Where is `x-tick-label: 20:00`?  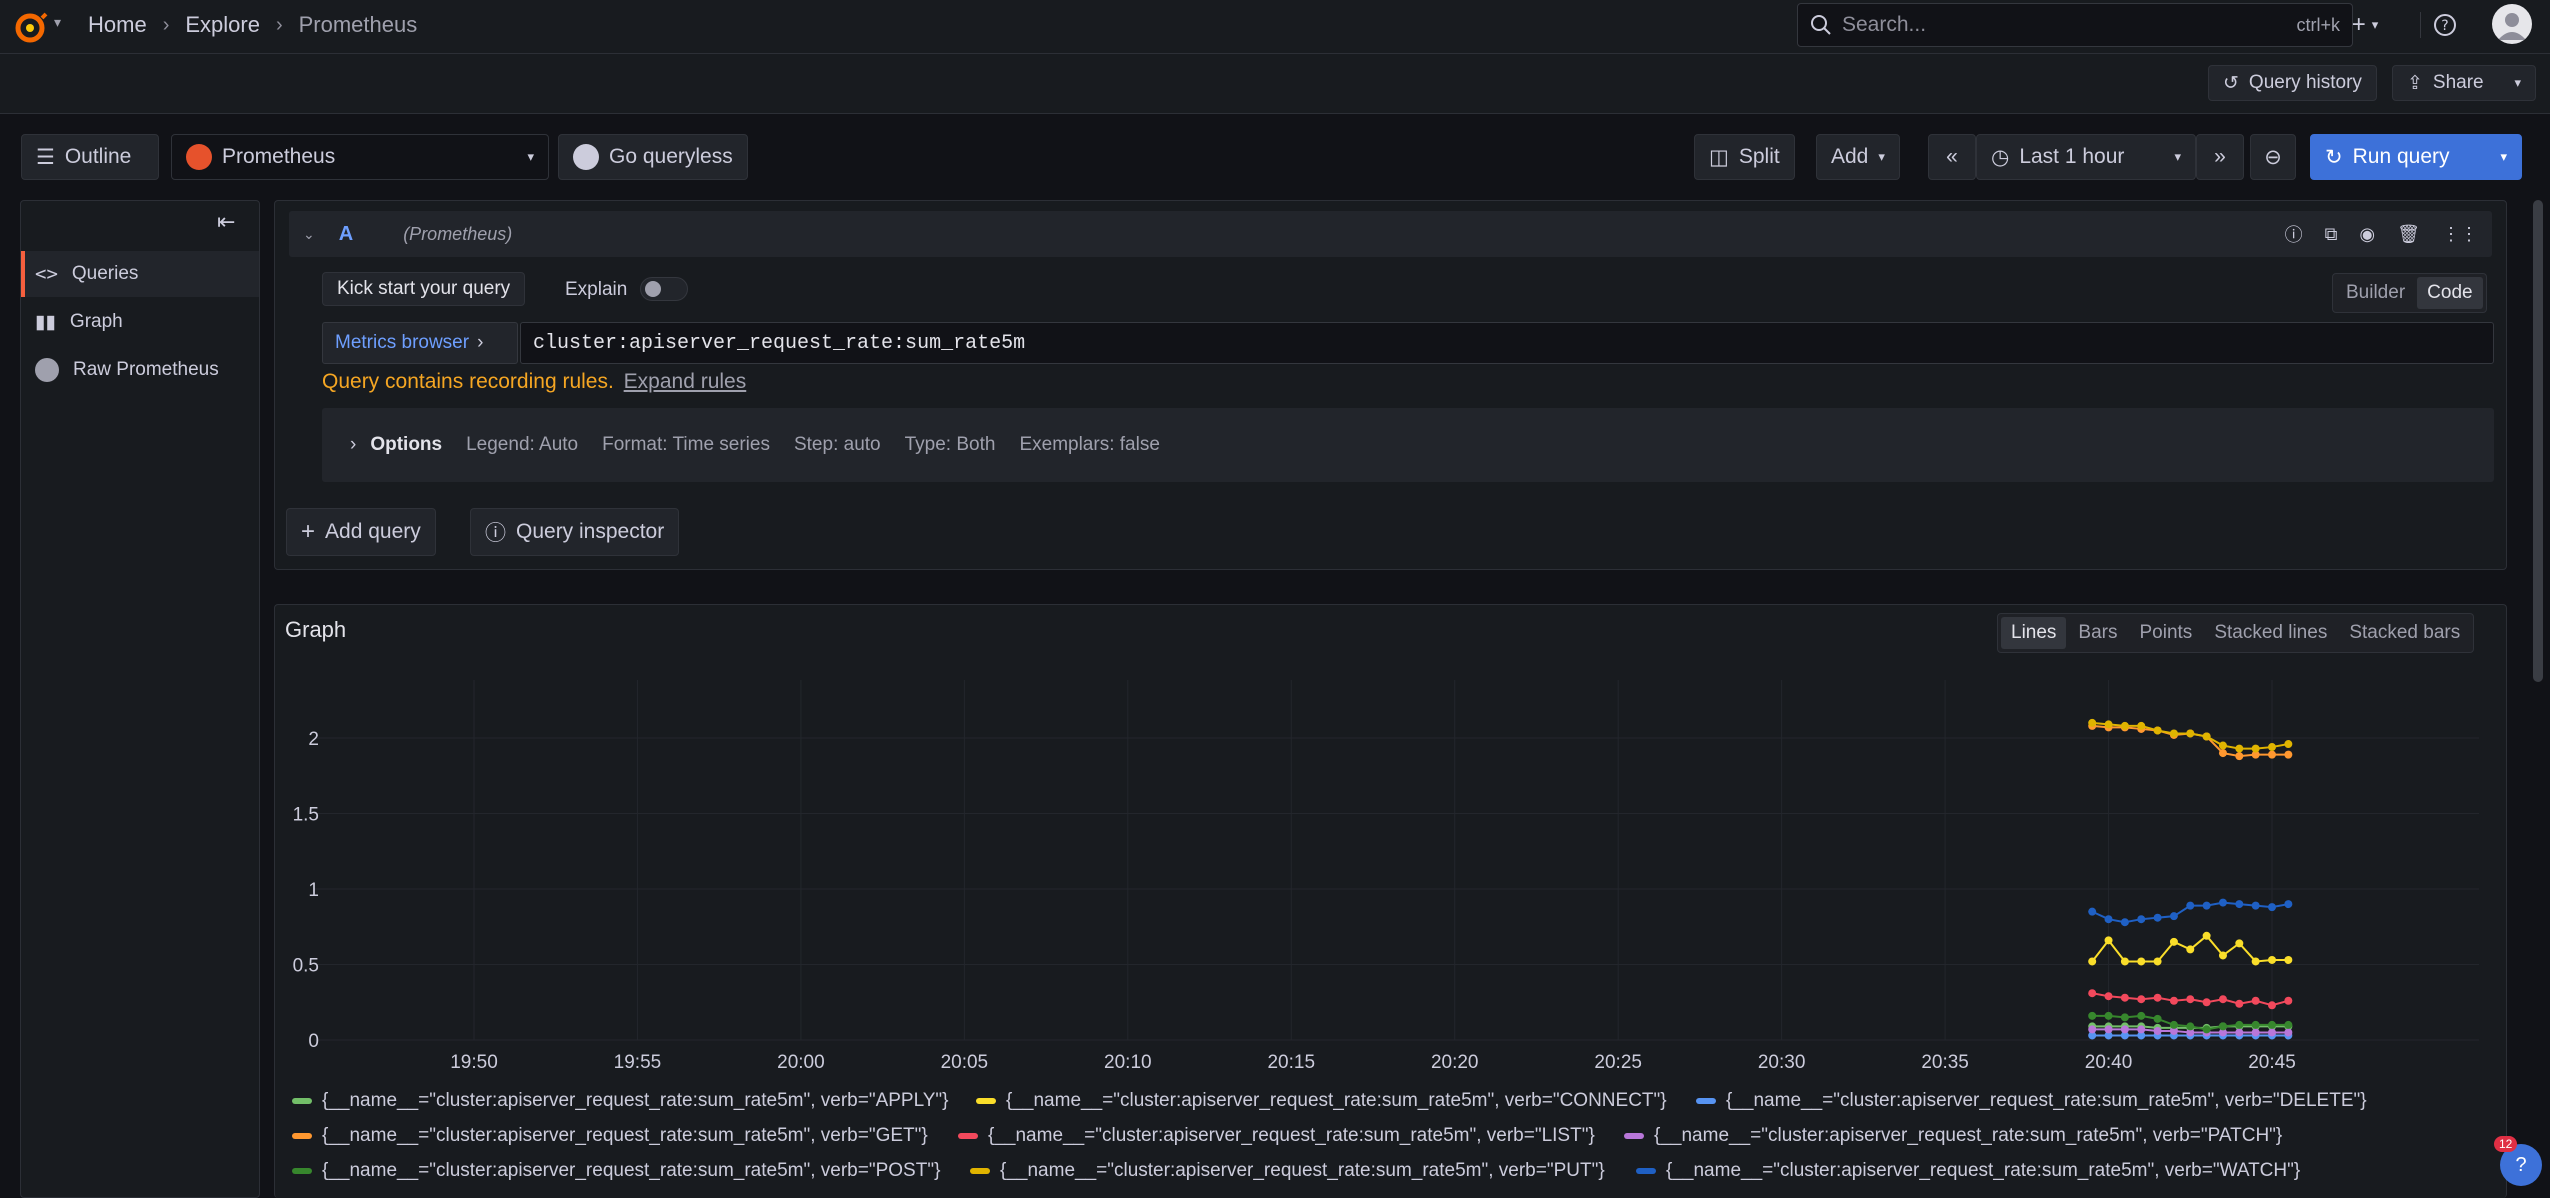
x-tick-label: 20:00 is located at coordinates (801, 1062).